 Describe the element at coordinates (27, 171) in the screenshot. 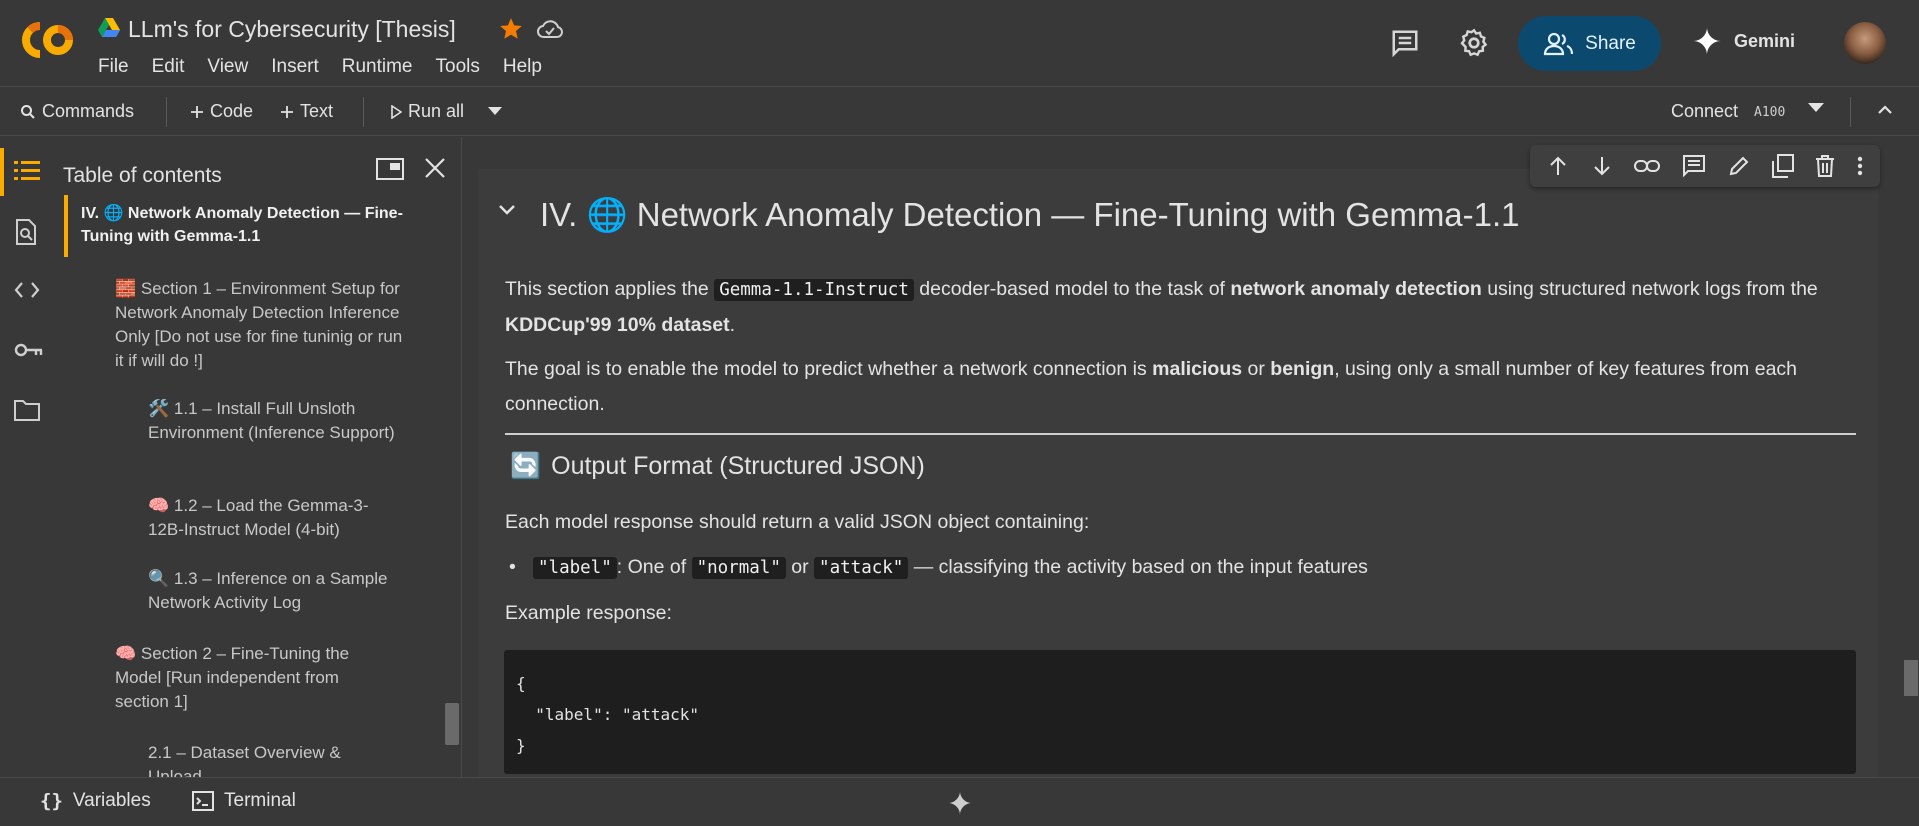

I see `toc-list-icon` at that location.